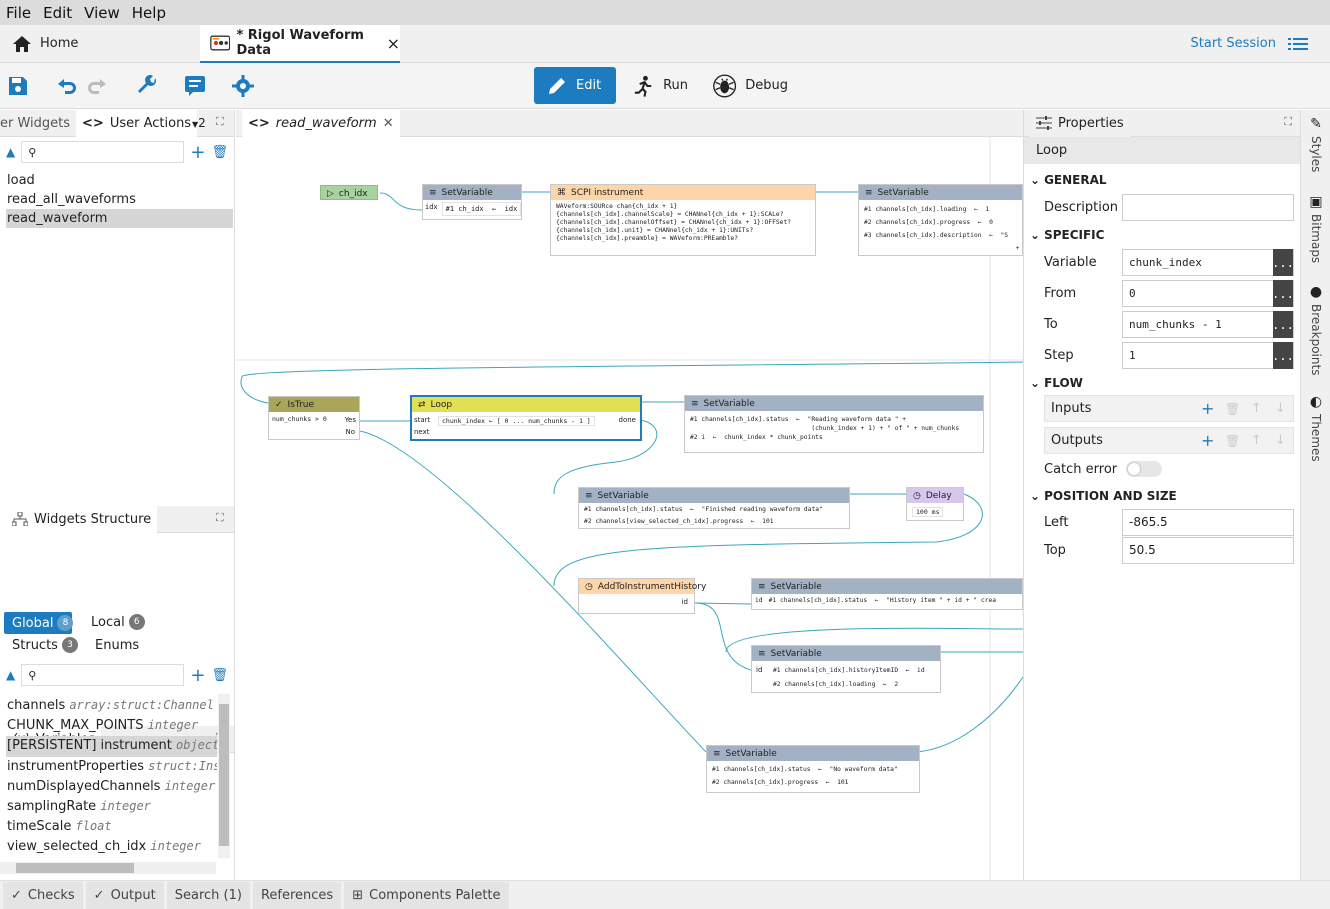 This screenshot has width=1330, height=909. I want to click on action-item-load: load, so click(117, 180).